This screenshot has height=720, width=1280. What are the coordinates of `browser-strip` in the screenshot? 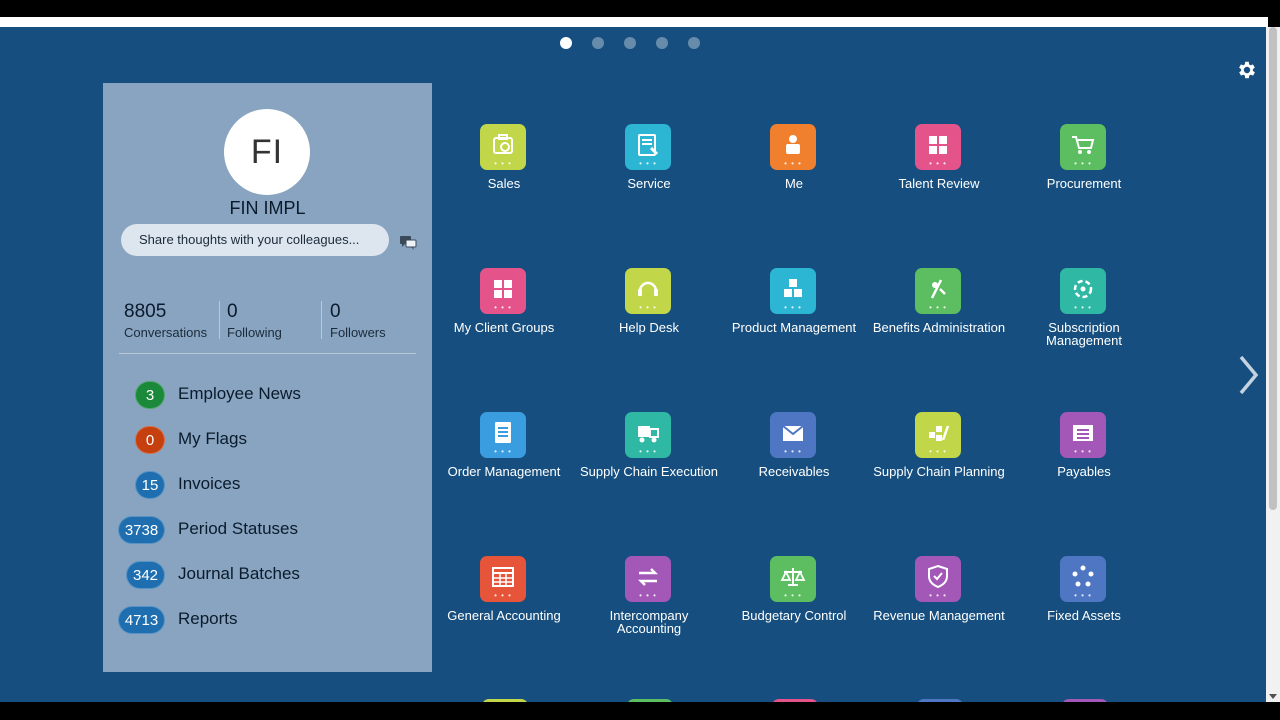 It's located at (634, 22).